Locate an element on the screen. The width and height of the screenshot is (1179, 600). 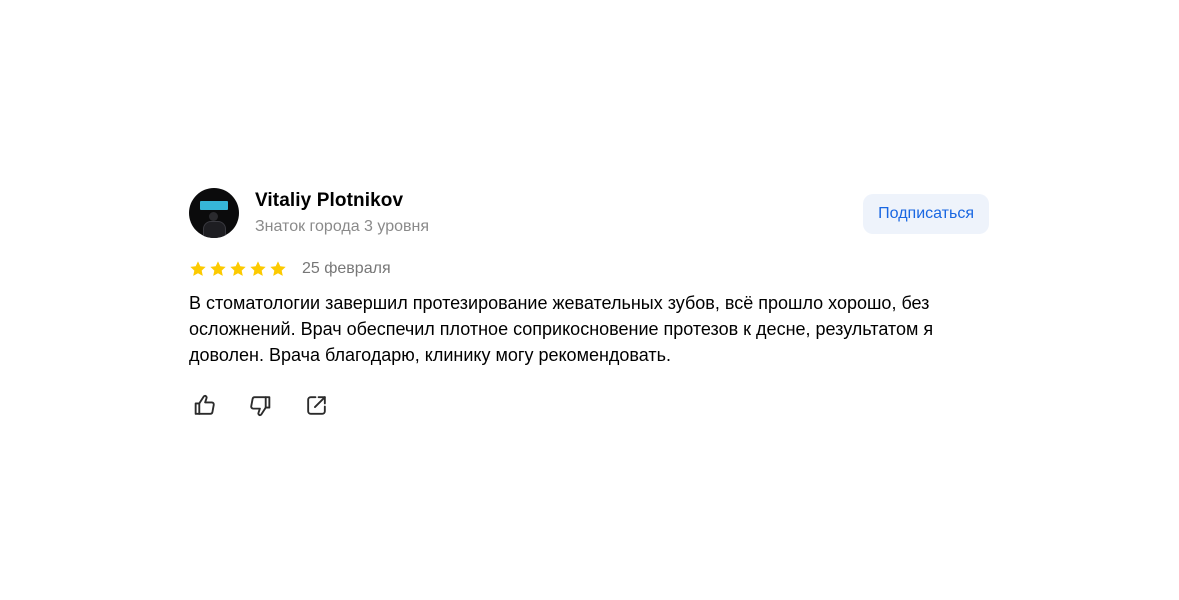
avatar-figure-body is located at coordinates (214, 229).